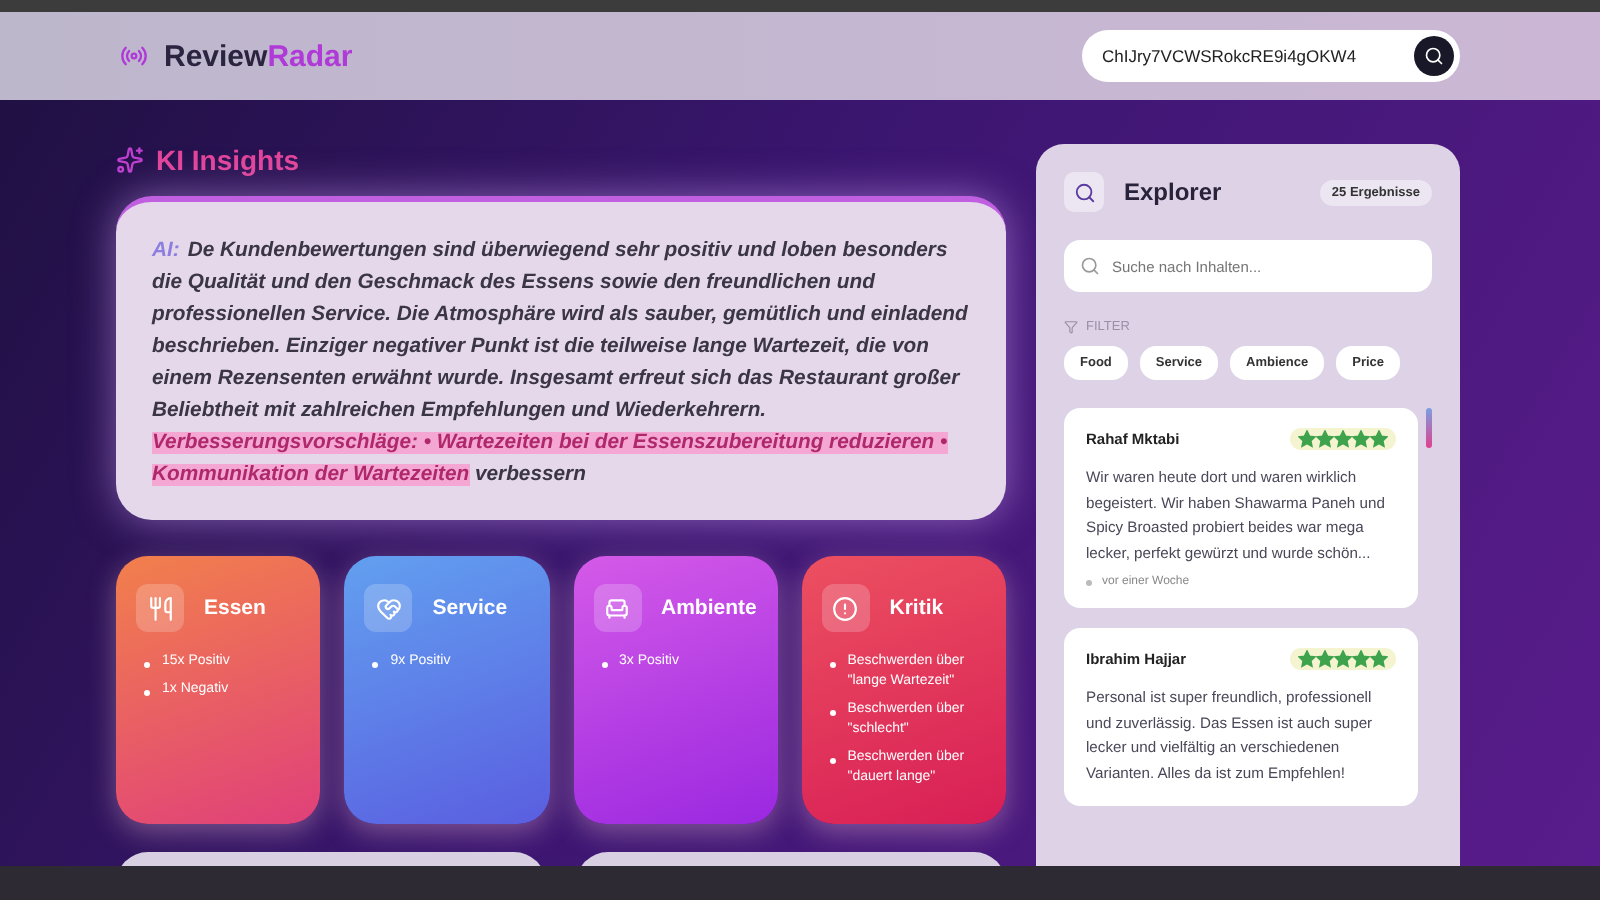  I want to click on search-button, so click(1434, 56).